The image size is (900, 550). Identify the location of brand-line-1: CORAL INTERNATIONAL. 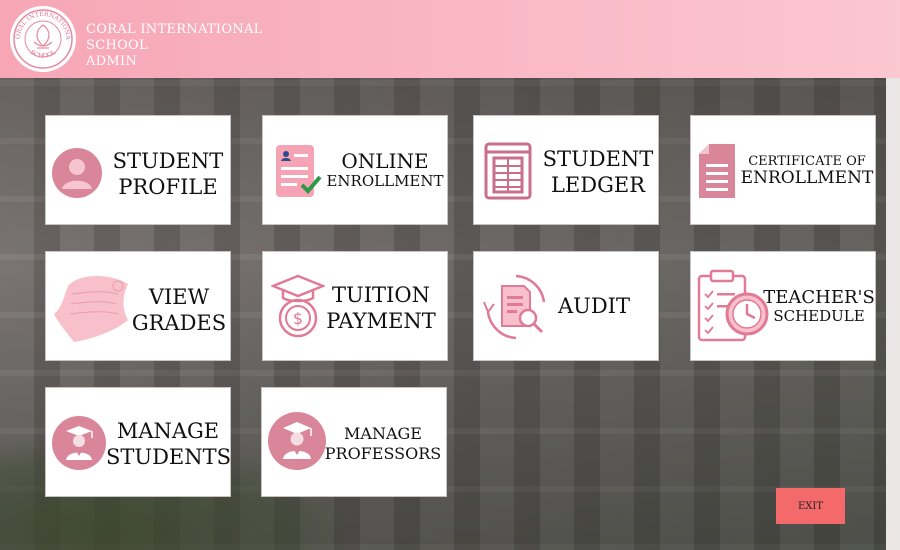
(174, 29).